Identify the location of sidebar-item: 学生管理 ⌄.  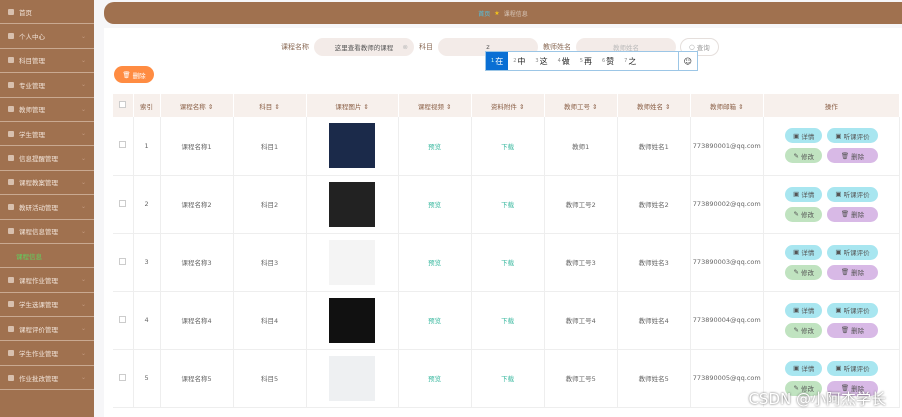
(47, 134).